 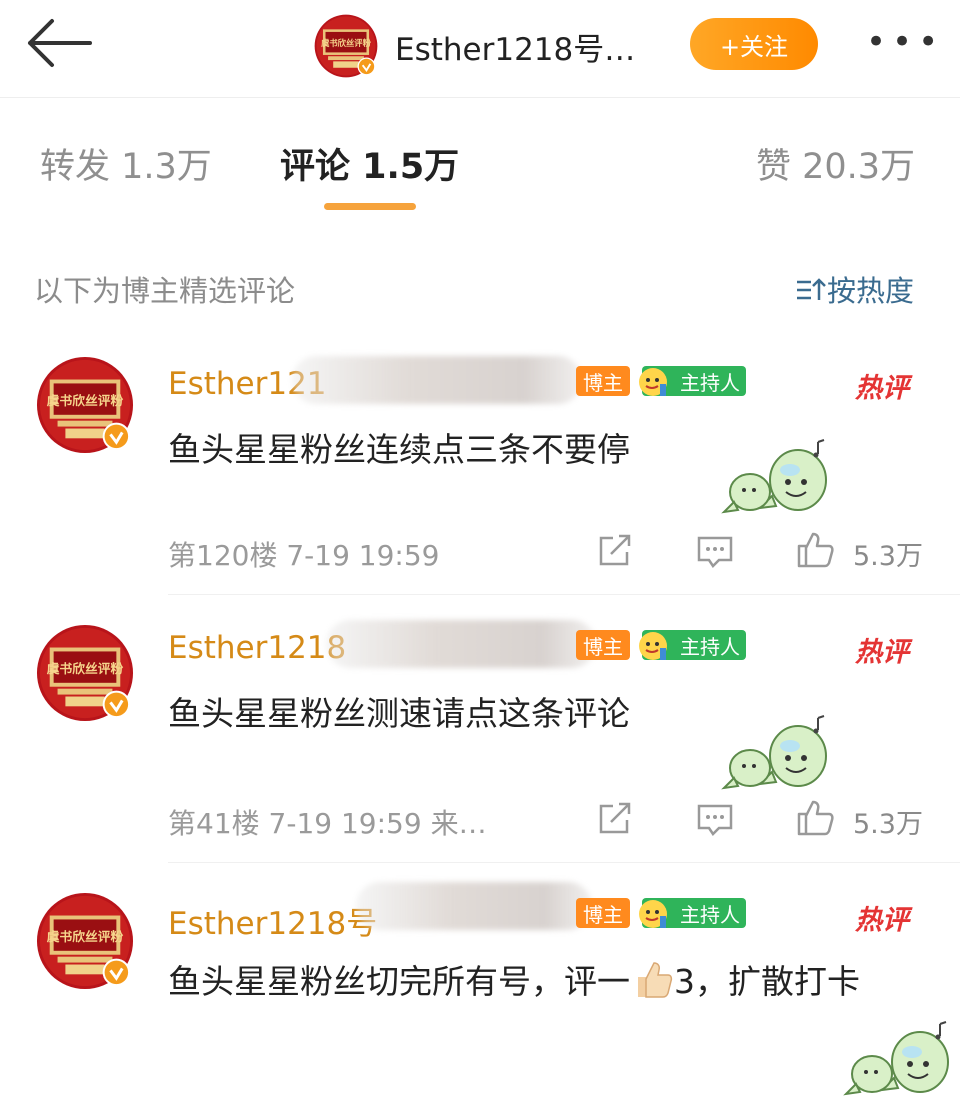 I want to click on back-arrow-icon, so click(x=60, y=43).